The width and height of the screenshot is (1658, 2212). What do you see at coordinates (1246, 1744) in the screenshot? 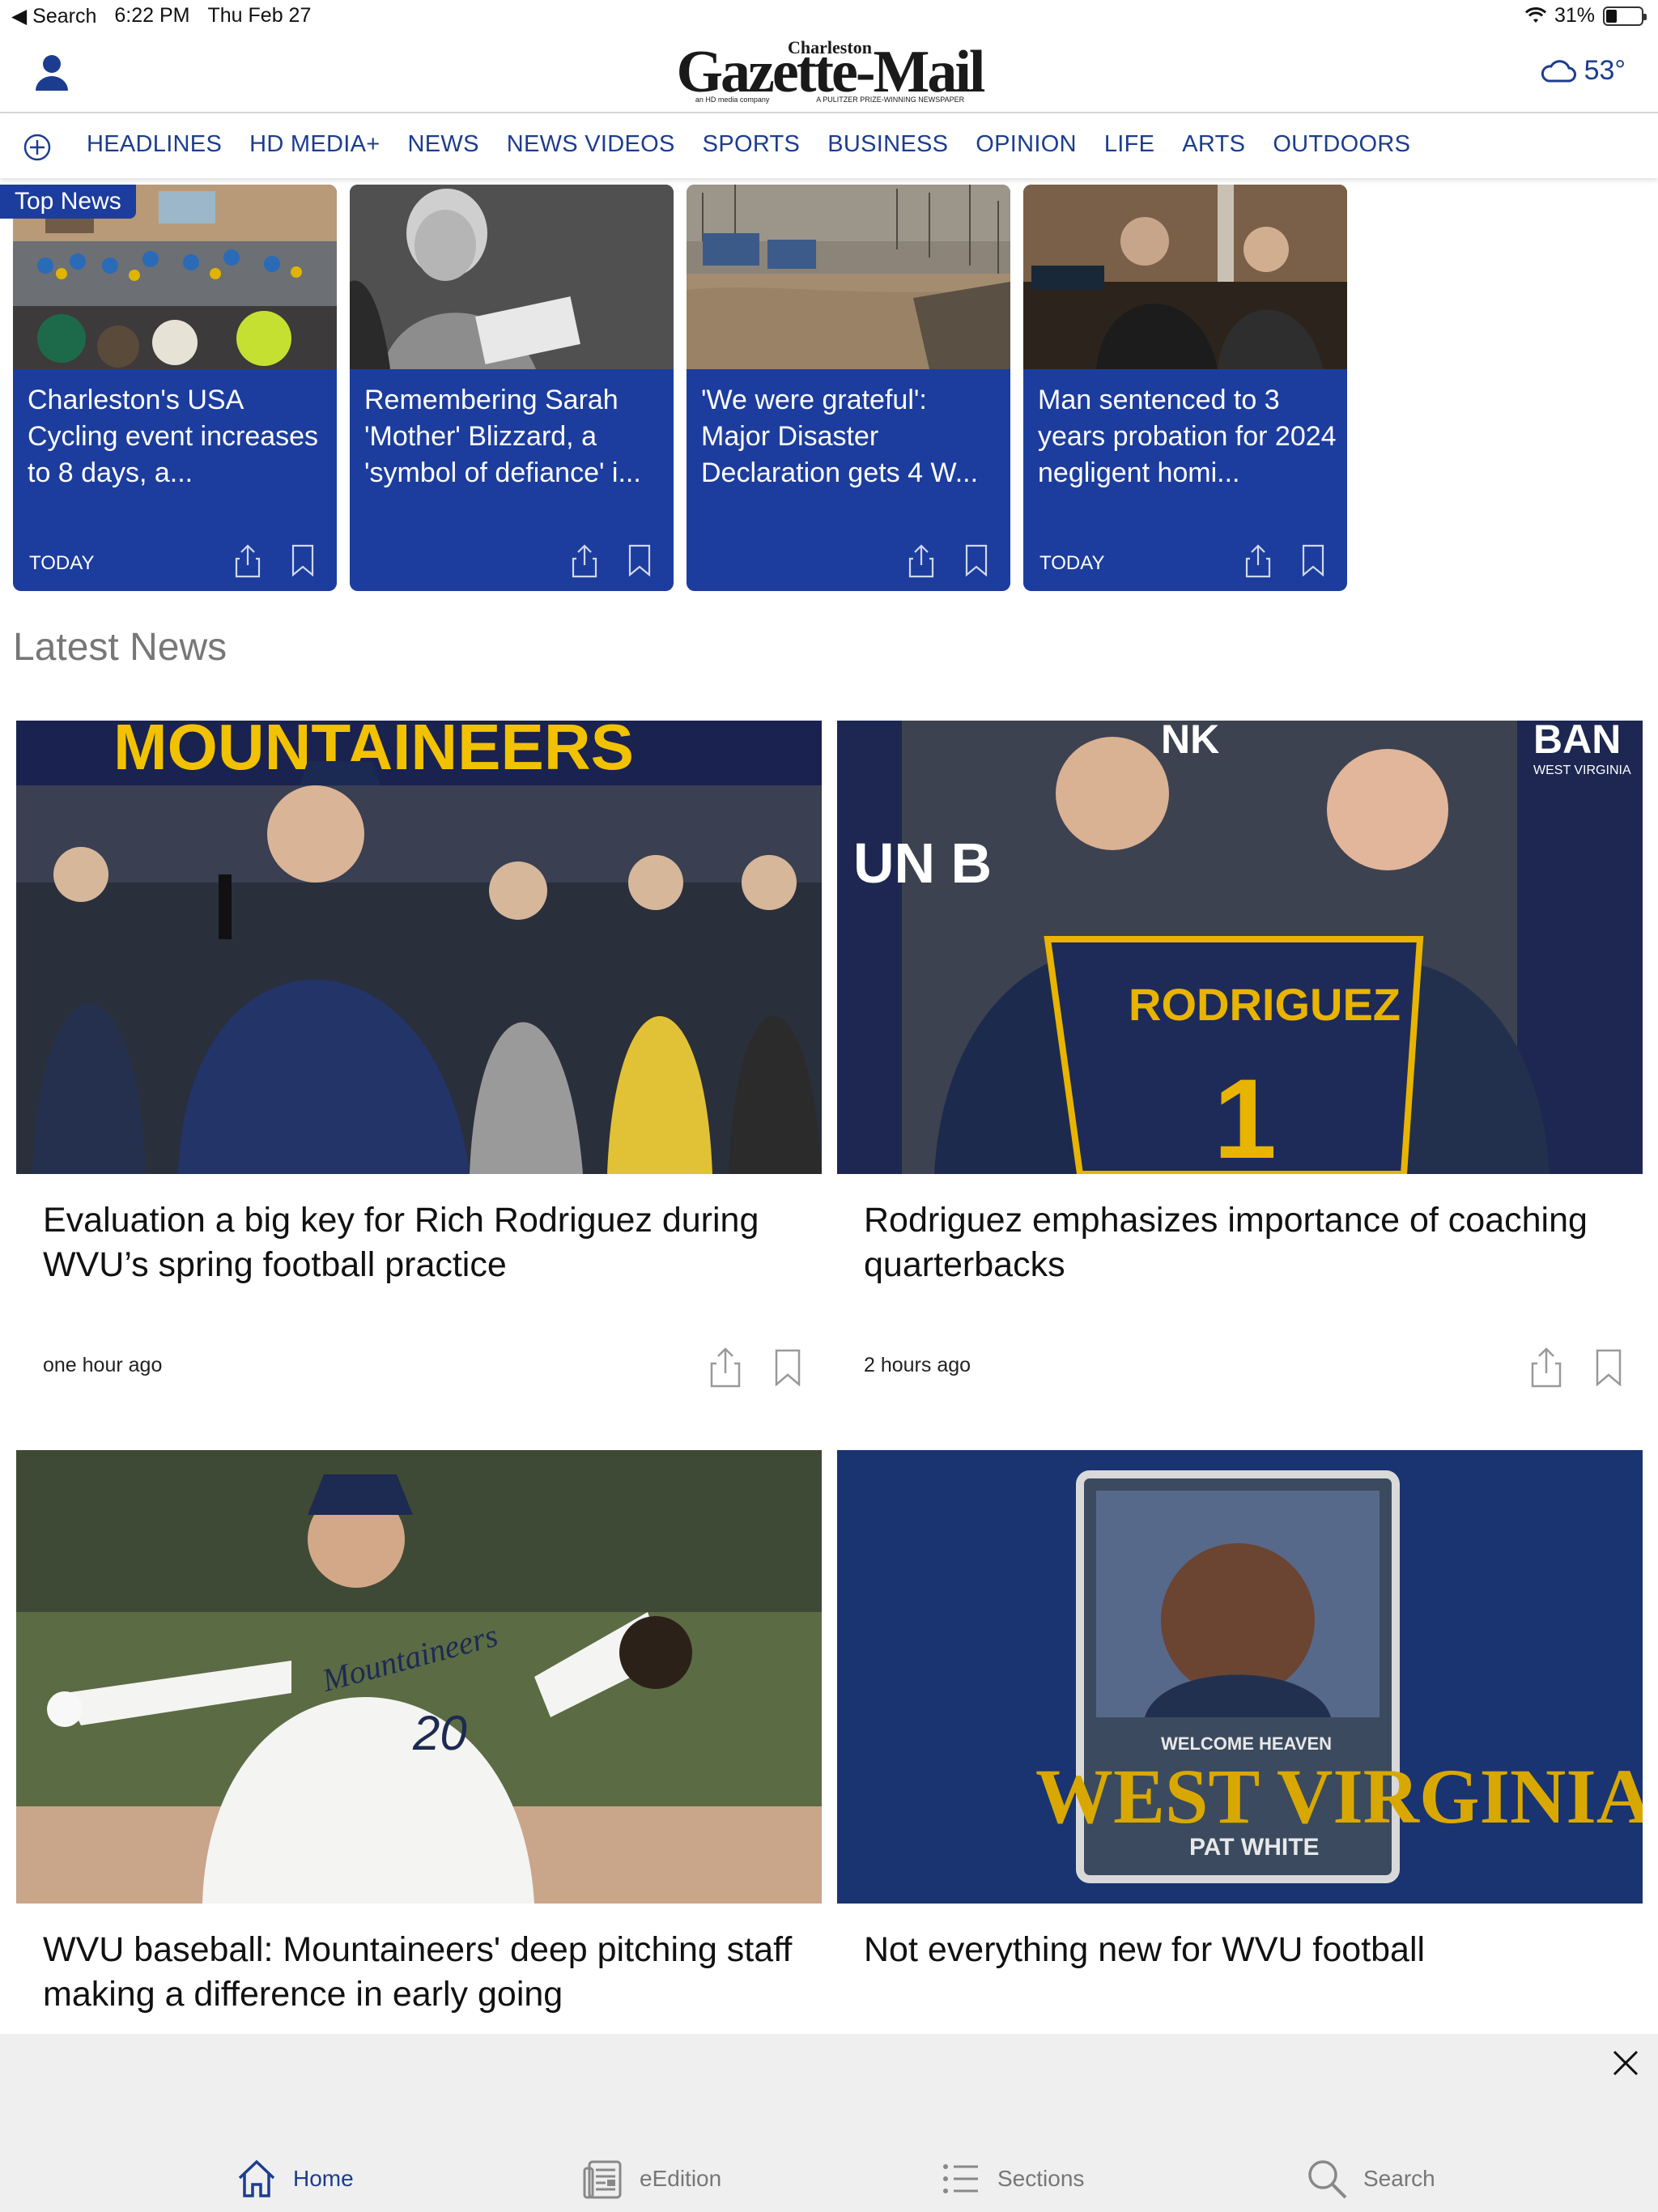
I see `card-top-text: WELCOME HEAVEN` at bounding box center [1246, 1744].